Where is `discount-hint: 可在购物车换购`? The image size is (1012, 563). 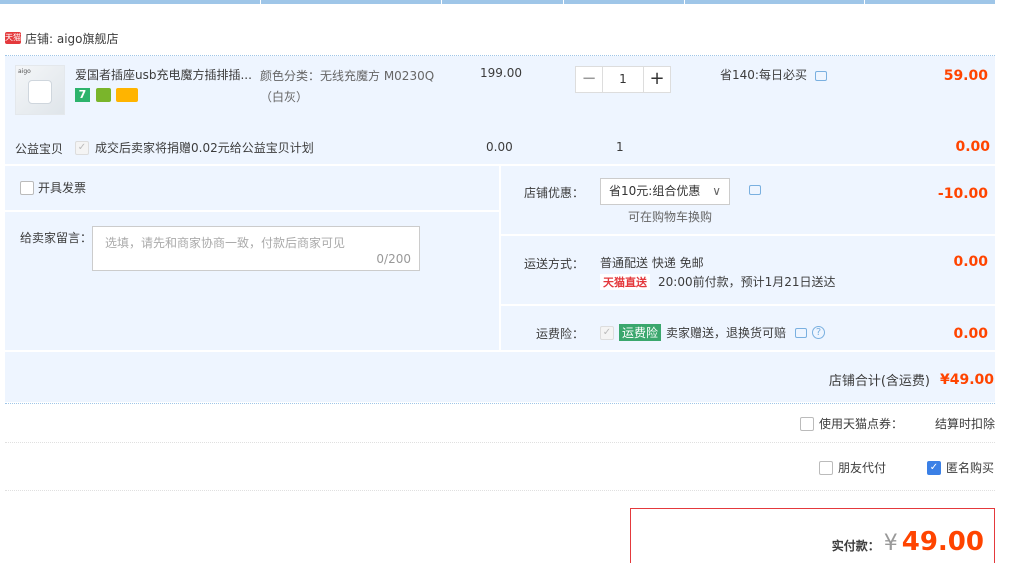 discount-hint: 可在购物车换购 is located at coordinates (670, 217).